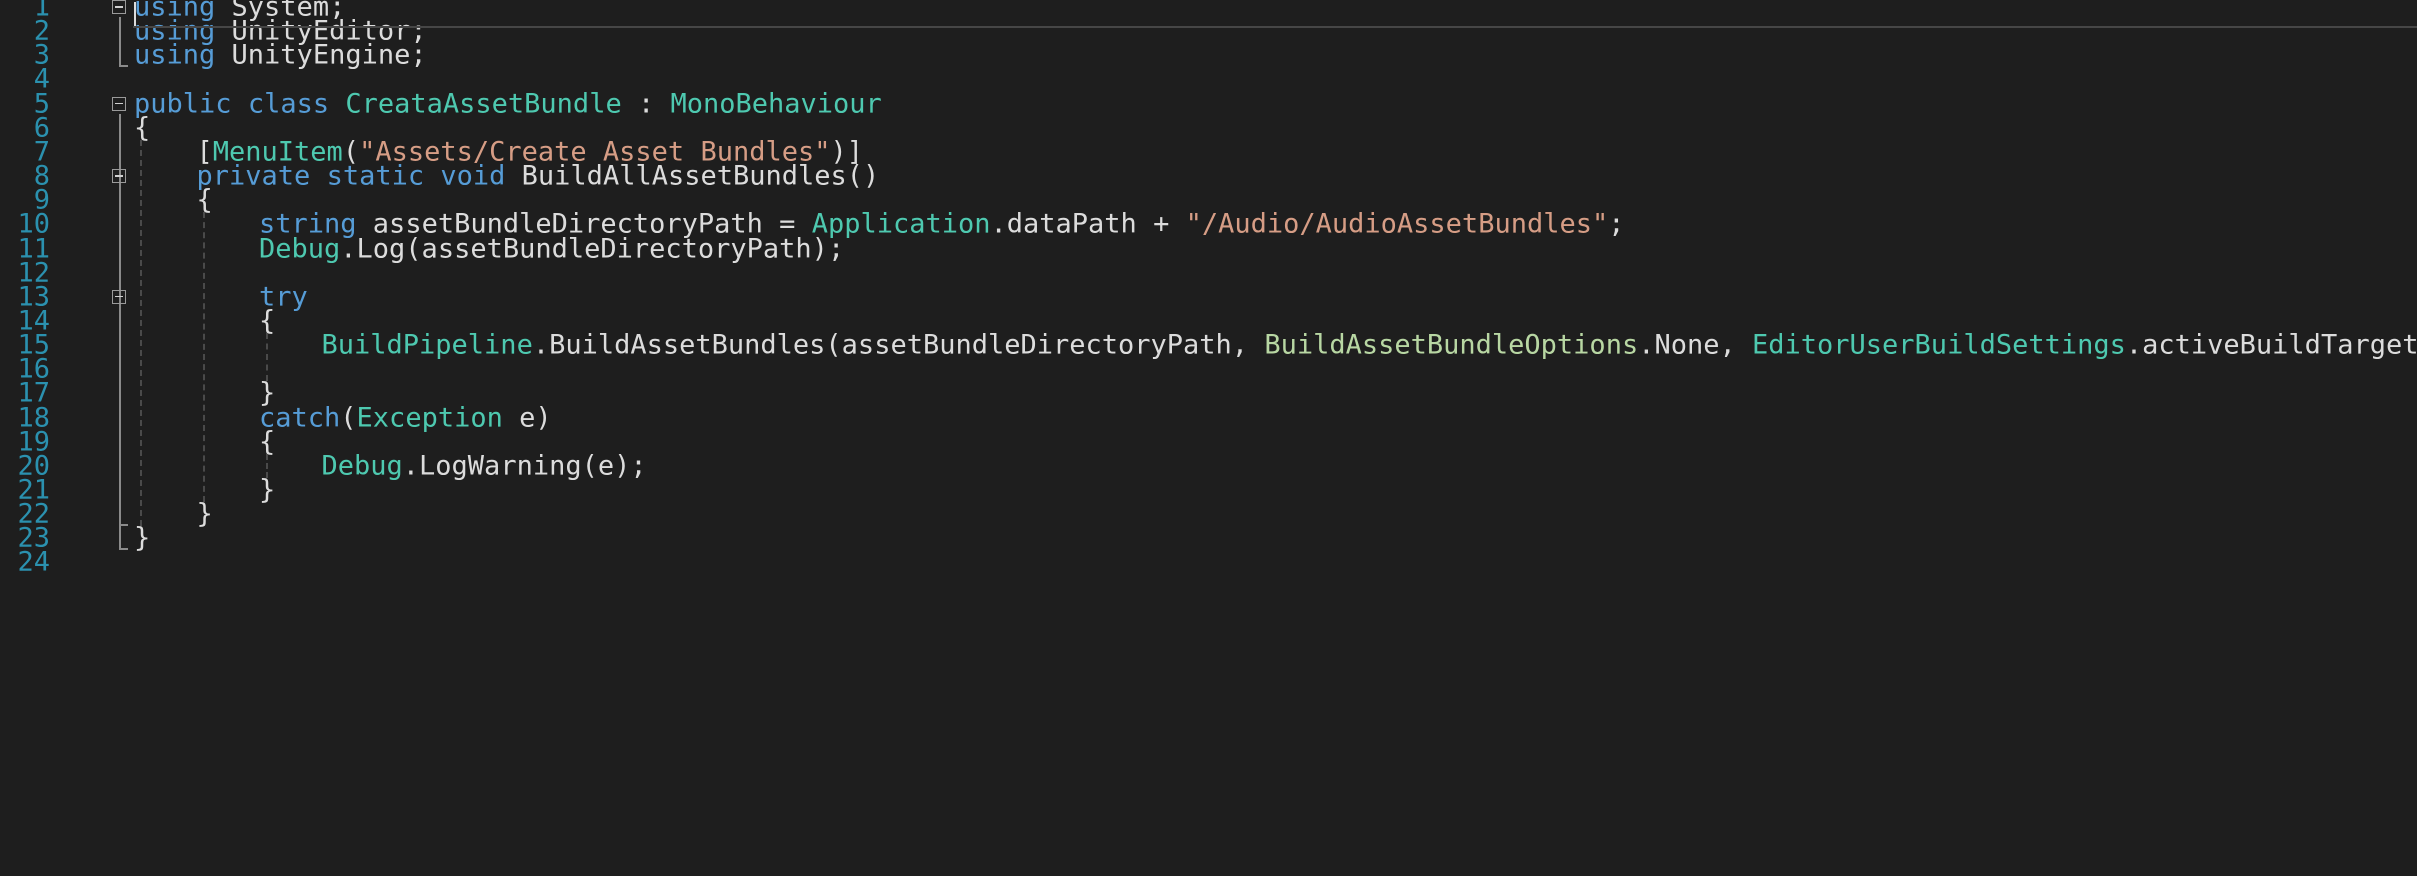  What do you see at coordinates (33, 562) in the screenshot?
I see `line-number: 24` at bounding box center [33, 562].